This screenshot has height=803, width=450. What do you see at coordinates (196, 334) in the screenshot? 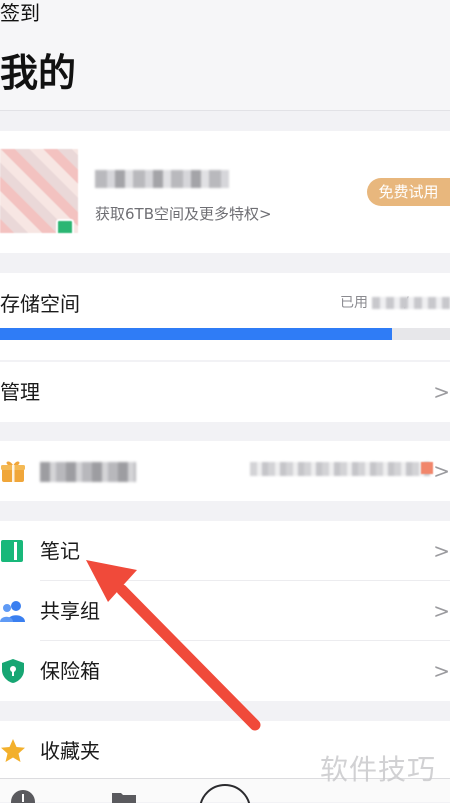
I see `storage-progress-fill` at bounding box center [196, 334].